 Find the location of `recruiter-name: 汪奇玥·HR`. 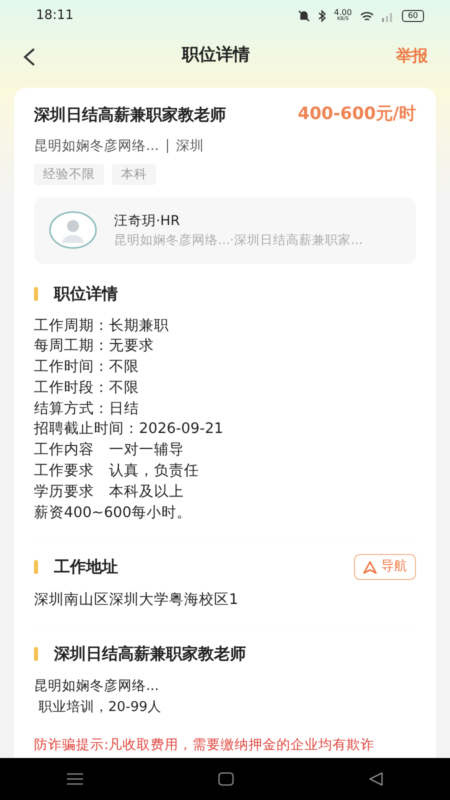

recruiter-name: 汪奇玥·HR is located at coordinates (147, 221).